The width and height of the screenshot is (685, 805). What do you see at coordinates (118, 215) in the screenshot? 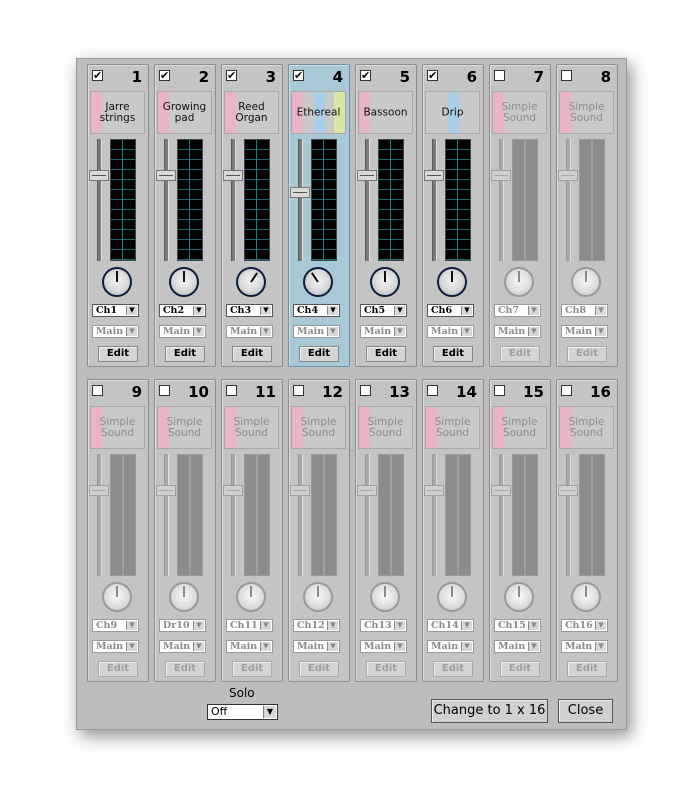
I see `mixer-strip: ✔ 1 Jarre strings Ch1 ▼ Main ▼ Edit` at bounding box center [118, 215].